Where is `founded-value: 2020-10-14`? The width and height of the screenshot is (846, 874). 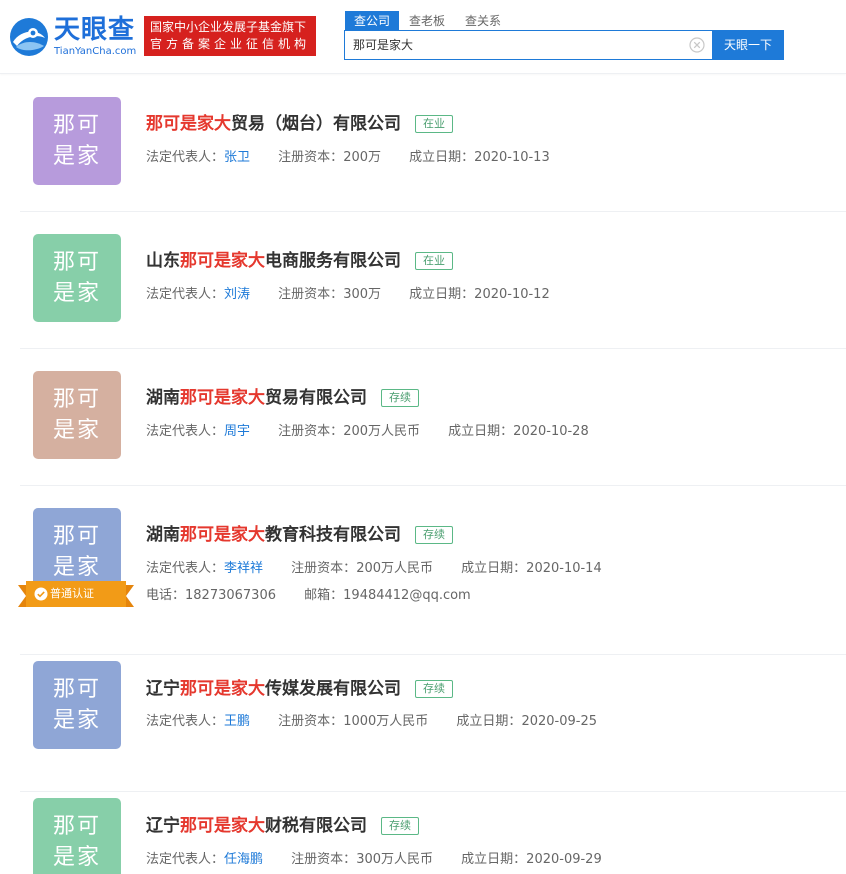
founded-value: 2020-10-14 is located at coordinates (564, 568).